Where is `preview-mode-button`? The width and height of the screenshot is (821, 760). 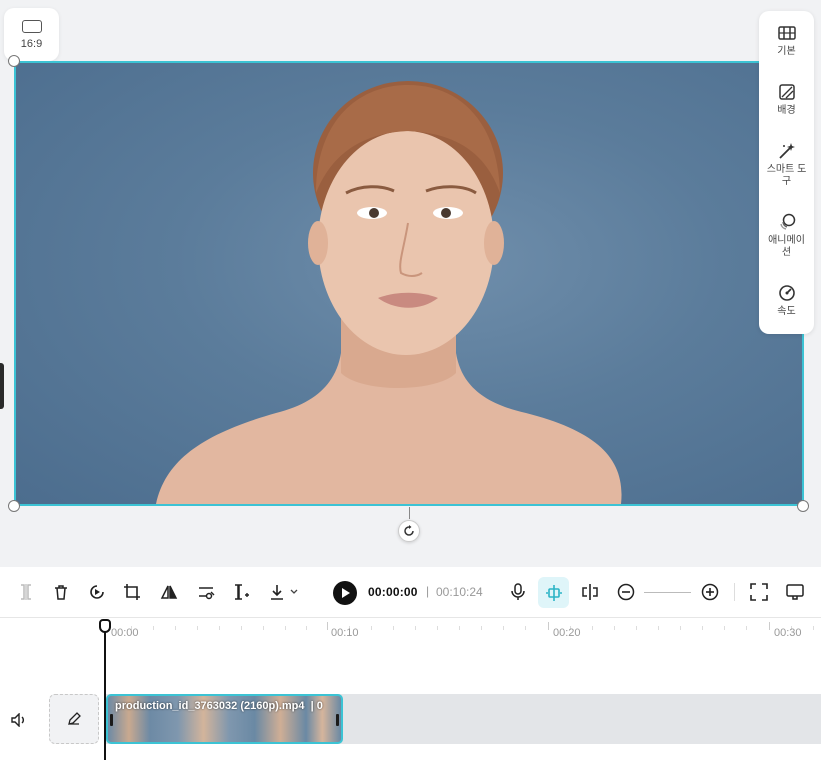
preview-mode-button is located at coordinates (795, 592).